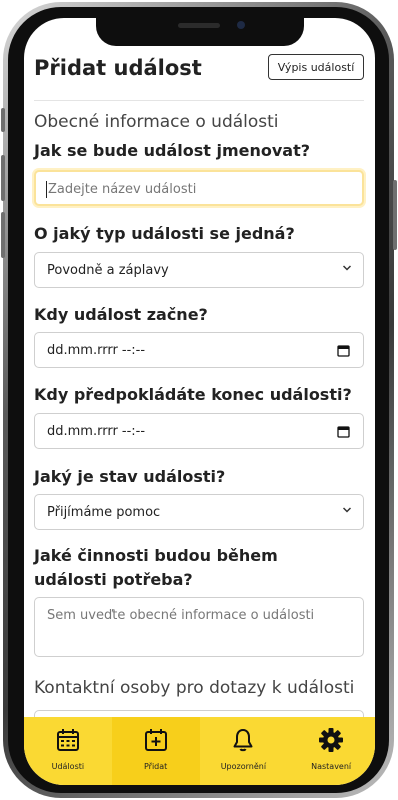 This screenshot has width=398, height=800. Describe the element at coordinates (108, 270) in the screenshot. I see `event-type-value: Povodně a záplavy` at that location.